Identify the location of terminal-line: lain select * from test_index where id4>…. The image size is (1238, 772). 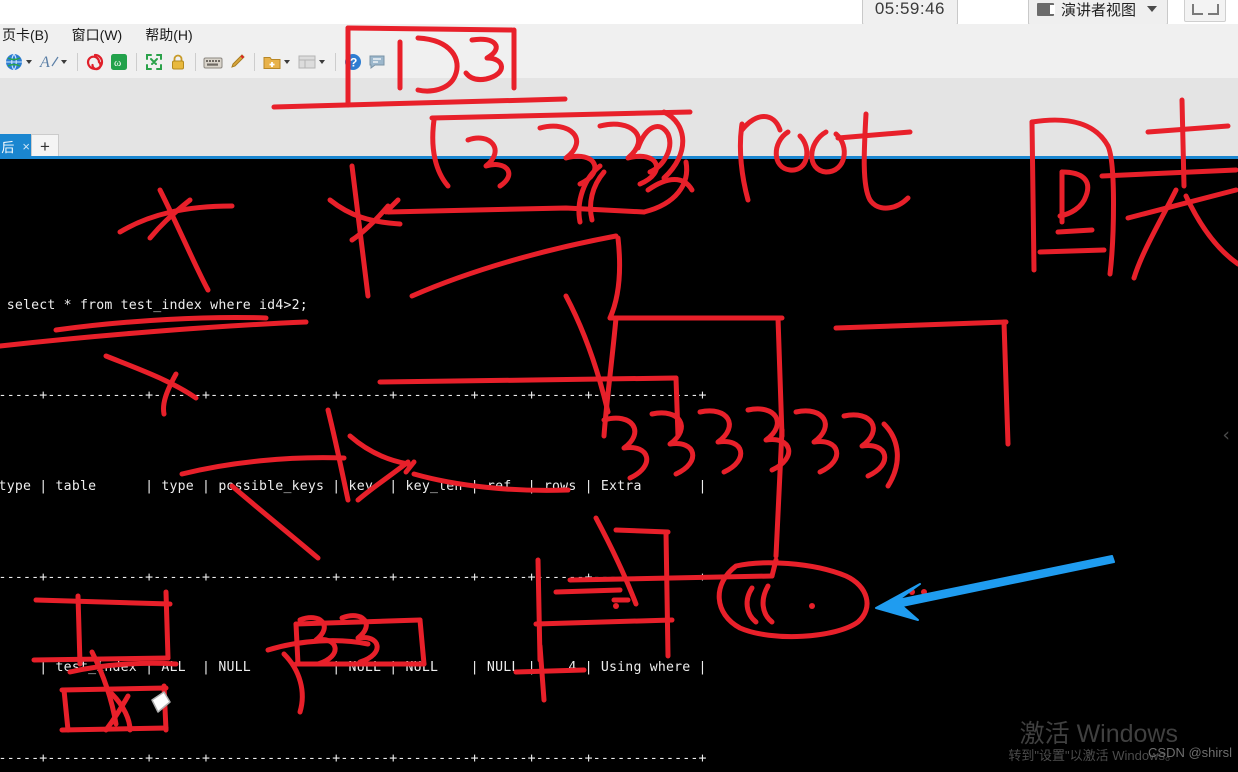
(154, 305).